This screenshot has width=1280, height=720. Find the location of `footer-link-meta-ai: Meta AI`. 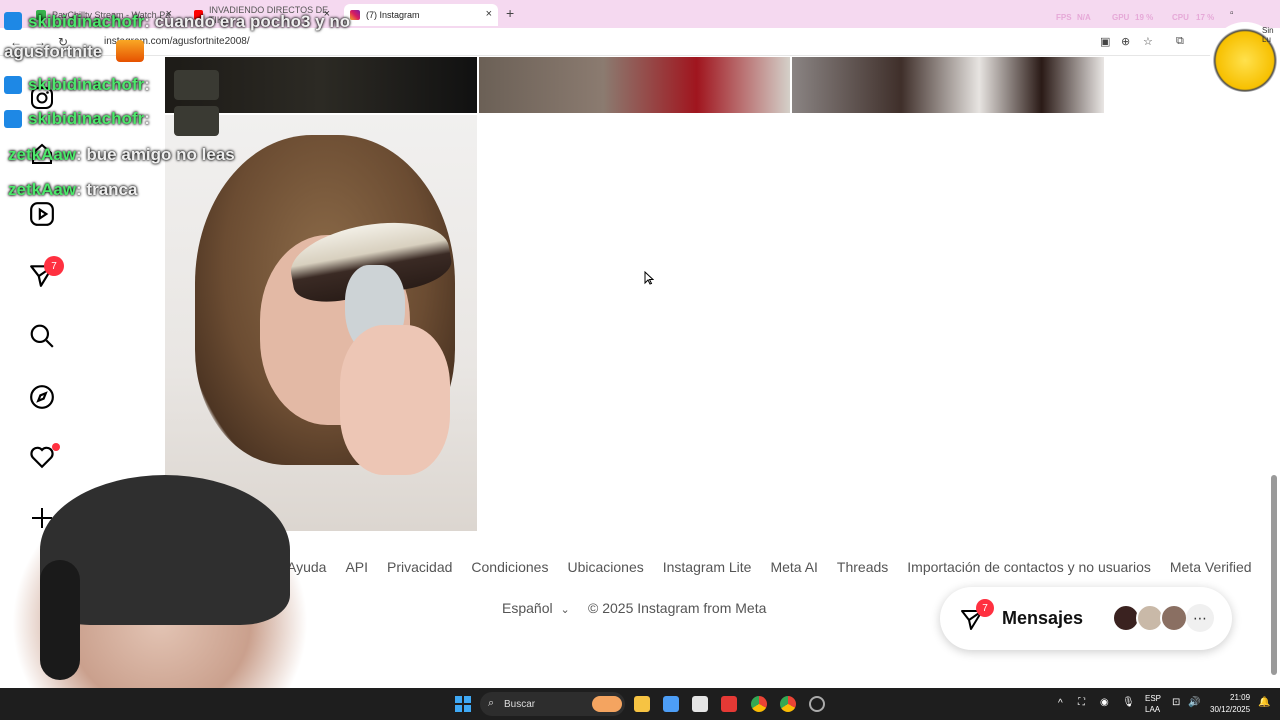

footer-link-meta-ai: Meta AI is located at coordinates (793, 567).